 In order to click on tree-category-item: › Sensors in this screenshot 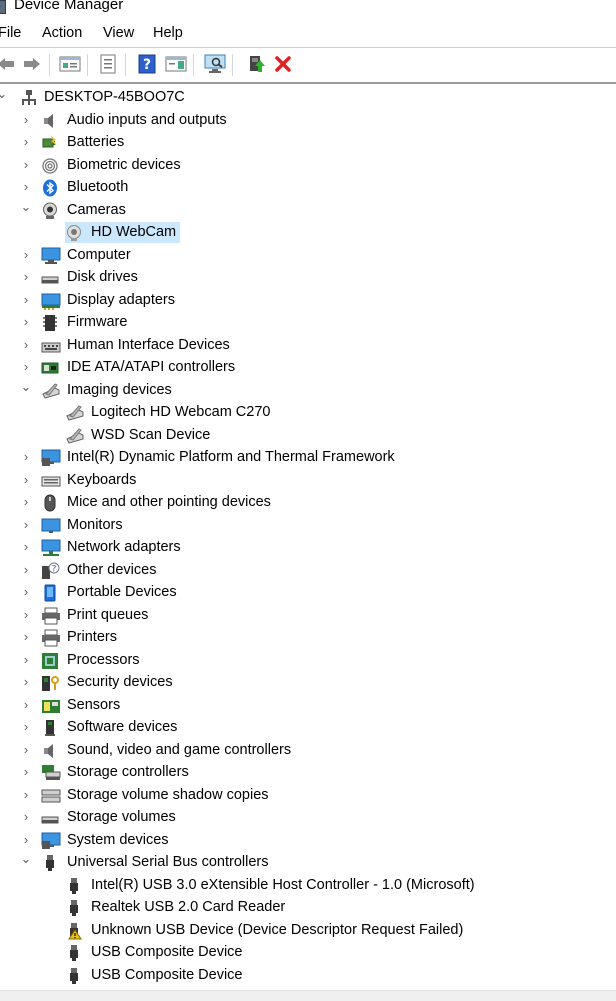, I will do `click(308, 706)`.